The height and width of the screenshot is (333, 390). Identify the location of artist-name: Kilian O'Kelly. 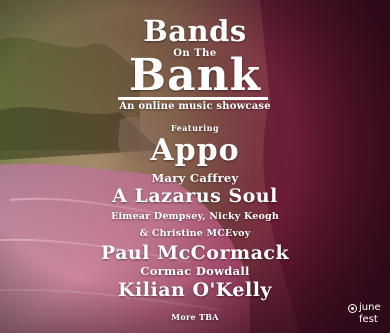
(195, 290).